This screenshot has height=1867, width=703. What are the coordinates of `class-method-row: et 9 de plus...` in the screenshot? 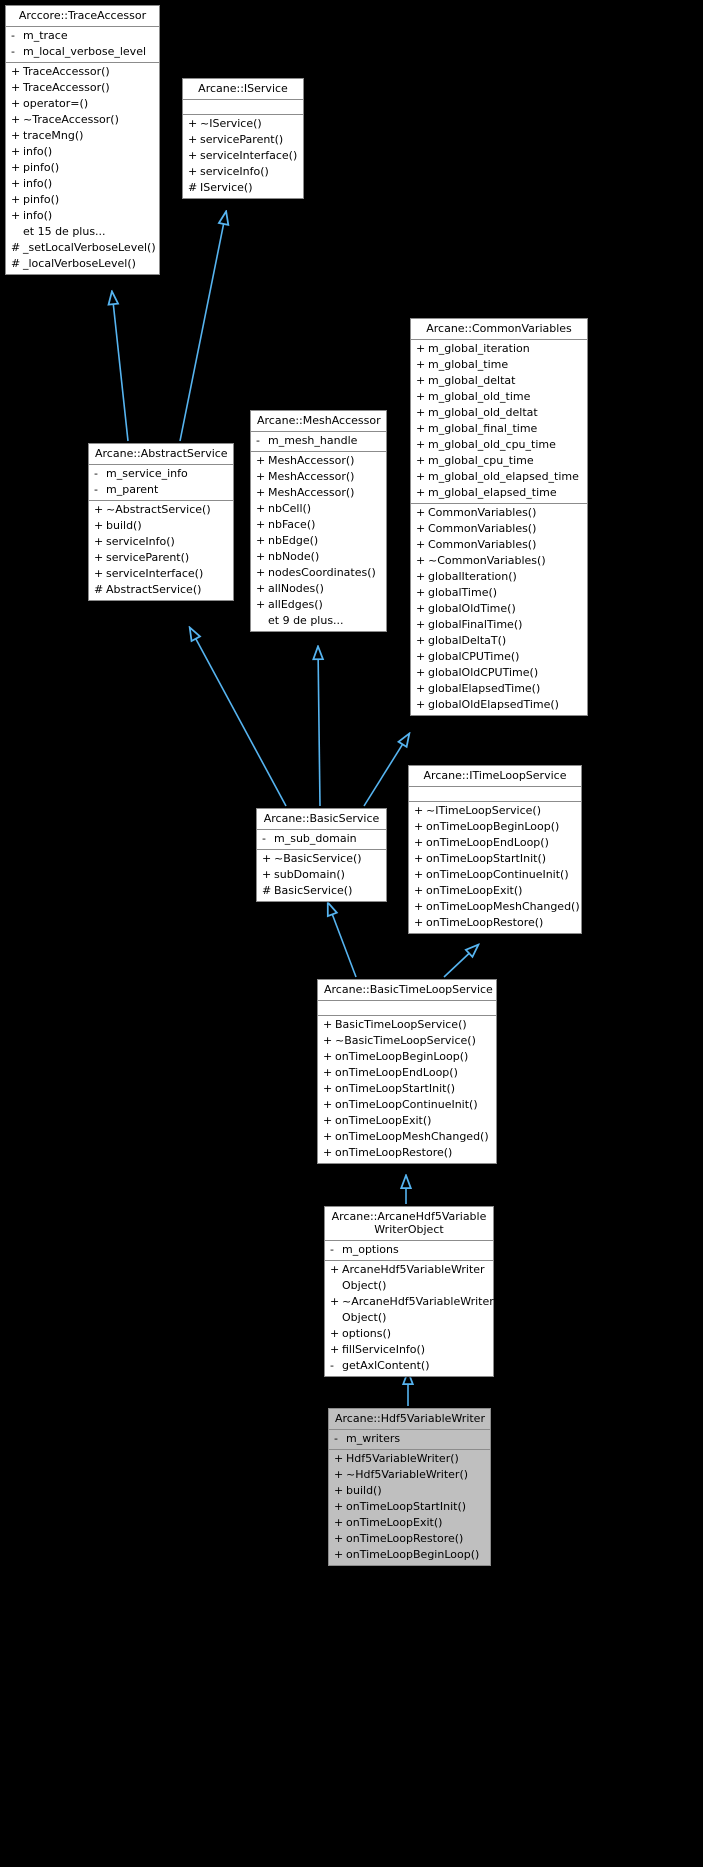 It's located at (318, 621).